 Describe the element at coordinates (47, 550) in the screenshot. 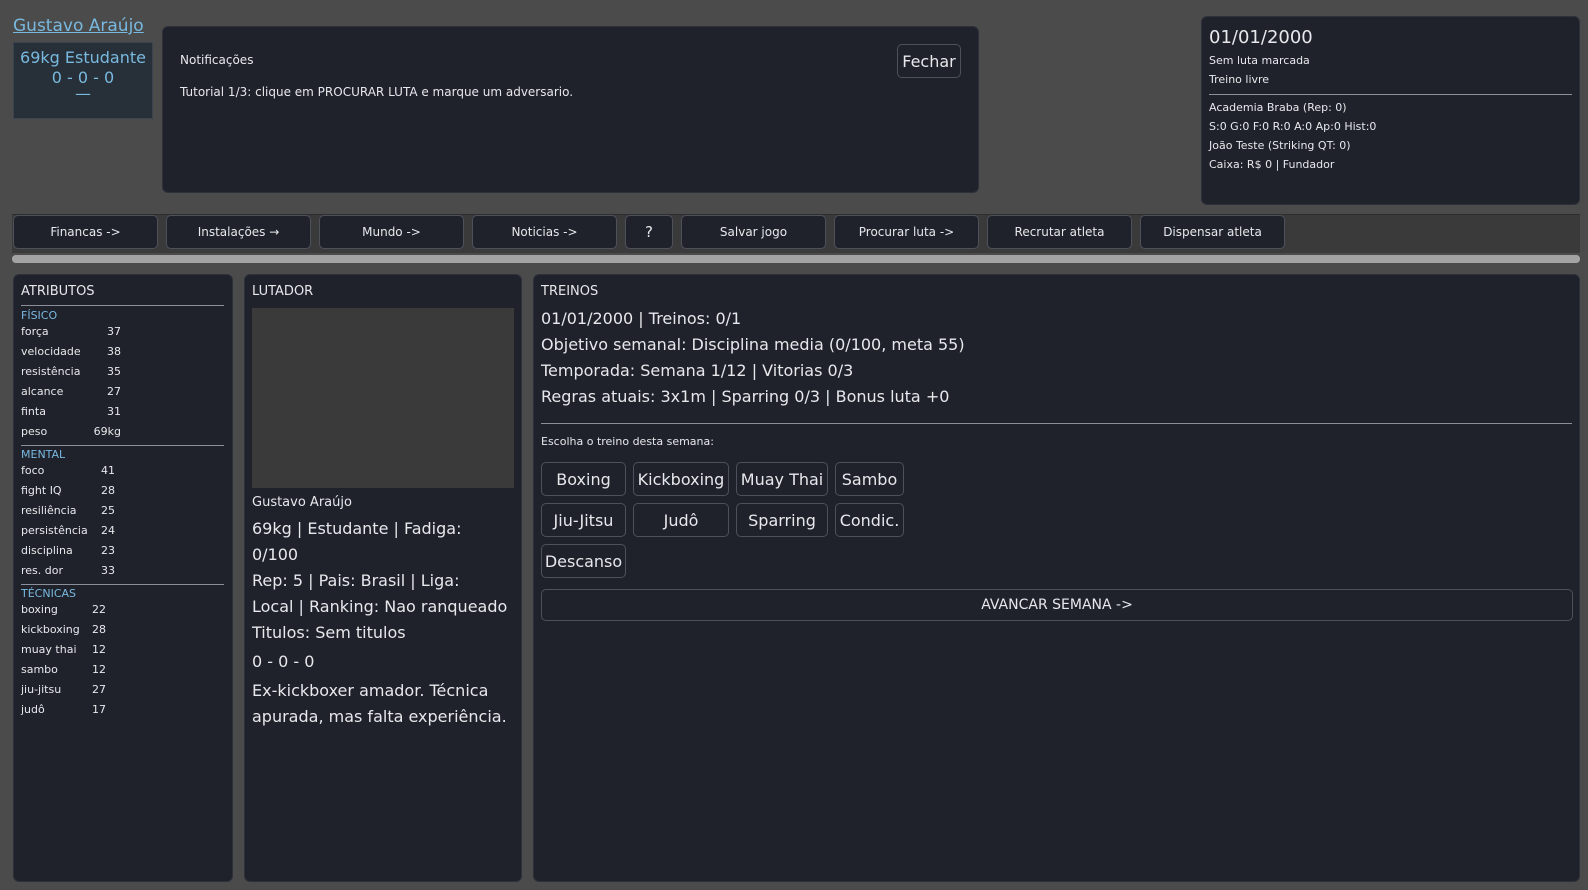

I see `mental-attr-name: disciplina` at that location.